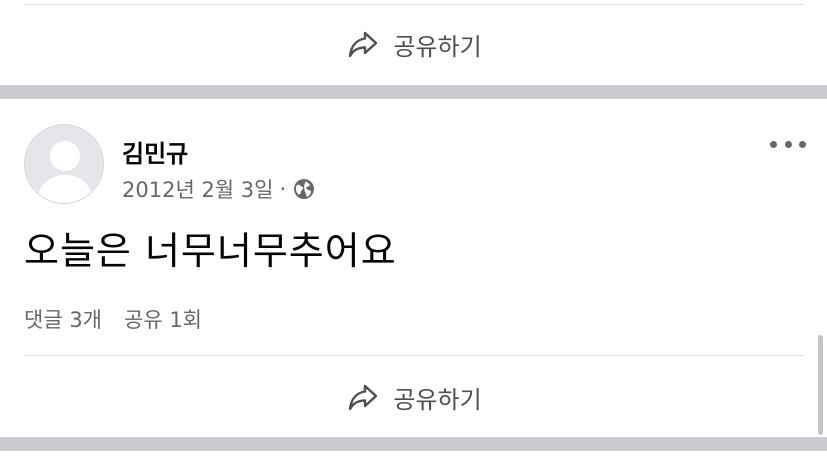 The image size is (827, 465). I want to click on author-name: 김민규, so click(155, 151).